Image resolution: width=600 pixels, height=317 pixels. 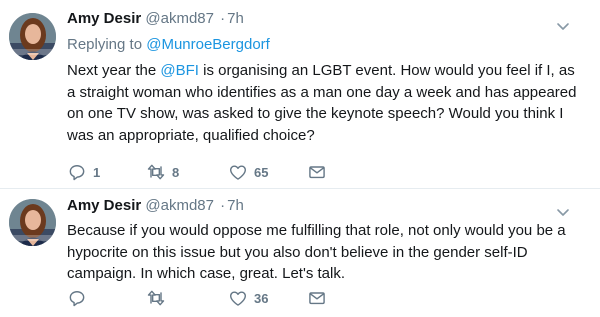 I want to click on reply-count: 1, so click(x=97, y=172).